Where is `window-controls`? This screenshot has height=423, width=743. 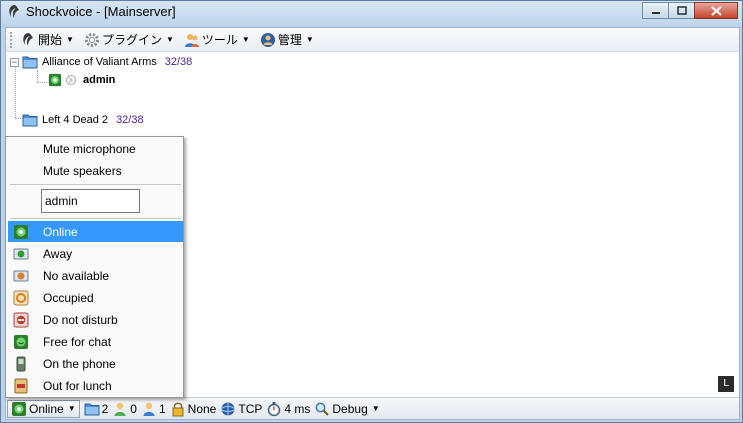
window-controls is located at coordinates (690, 11).